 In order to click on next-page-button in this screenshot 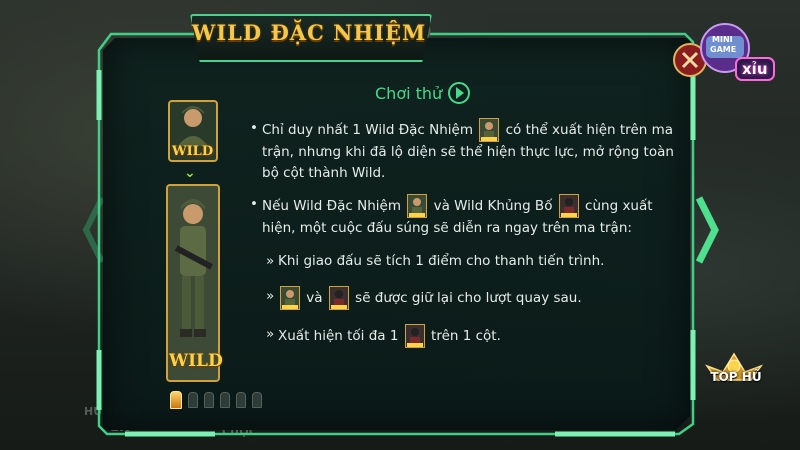, I will do `click(706, 230)`.